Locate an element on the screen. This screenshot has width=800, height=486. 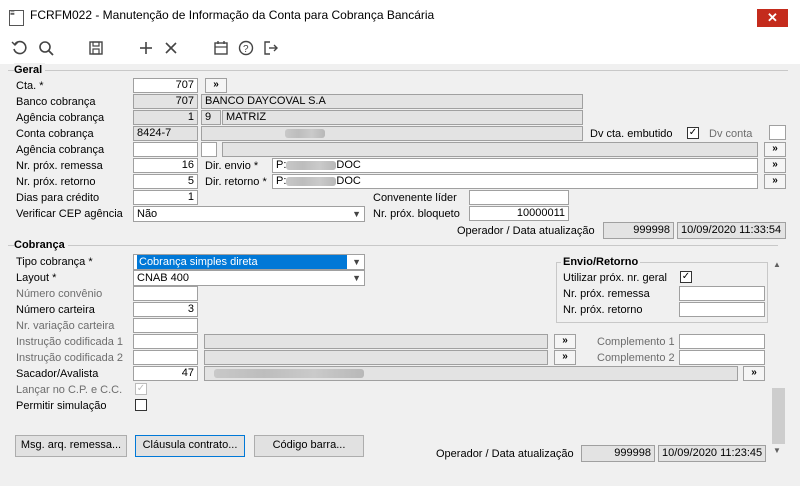
retorno-label: Nr. próx. retorno is located at coordinates (56, 182).